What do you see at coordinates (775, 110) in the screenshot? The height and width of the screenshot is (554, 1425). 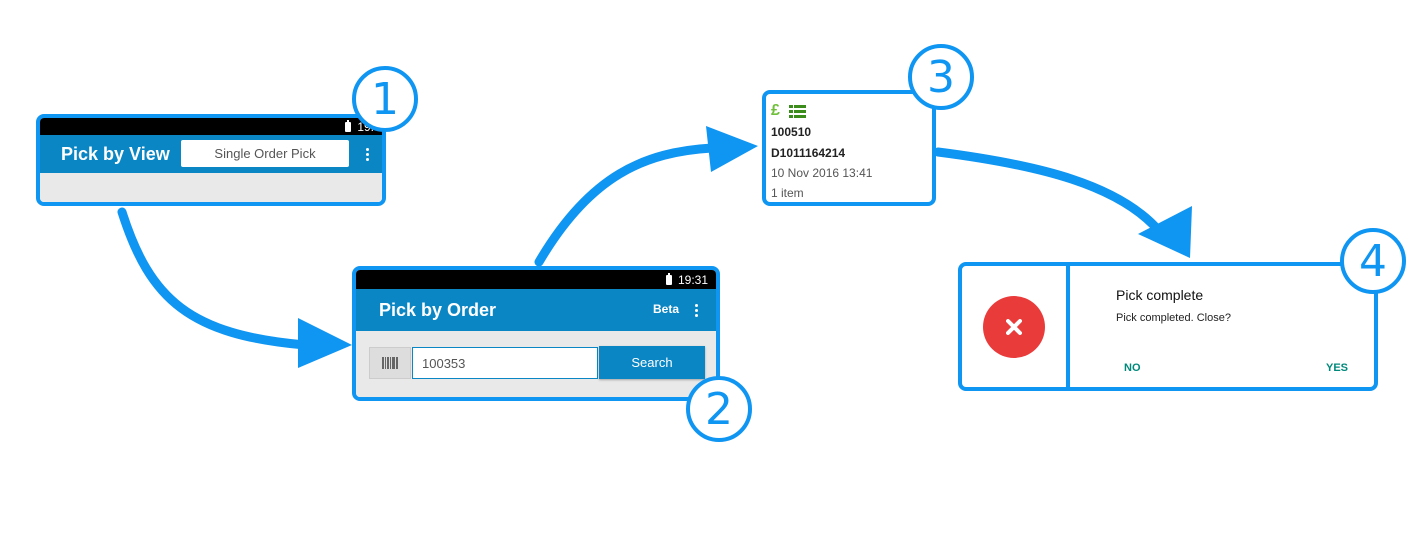 I see `pound-currency-icon: £` at bounding box center [775, 110].